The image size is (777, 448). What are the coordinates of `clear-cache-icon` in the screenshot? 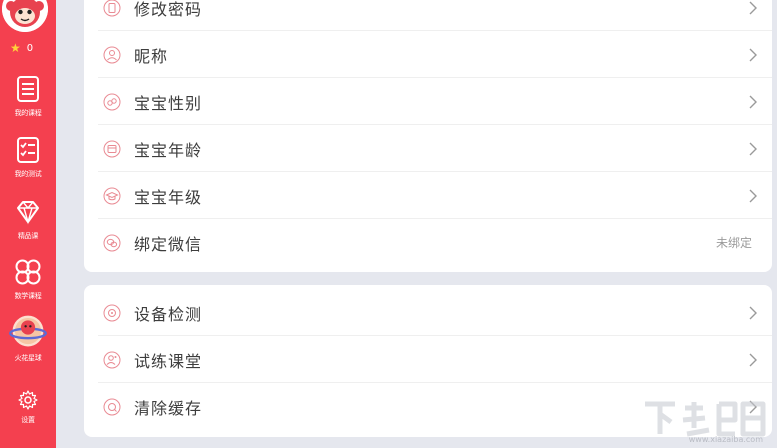 It's located at (112, 406).